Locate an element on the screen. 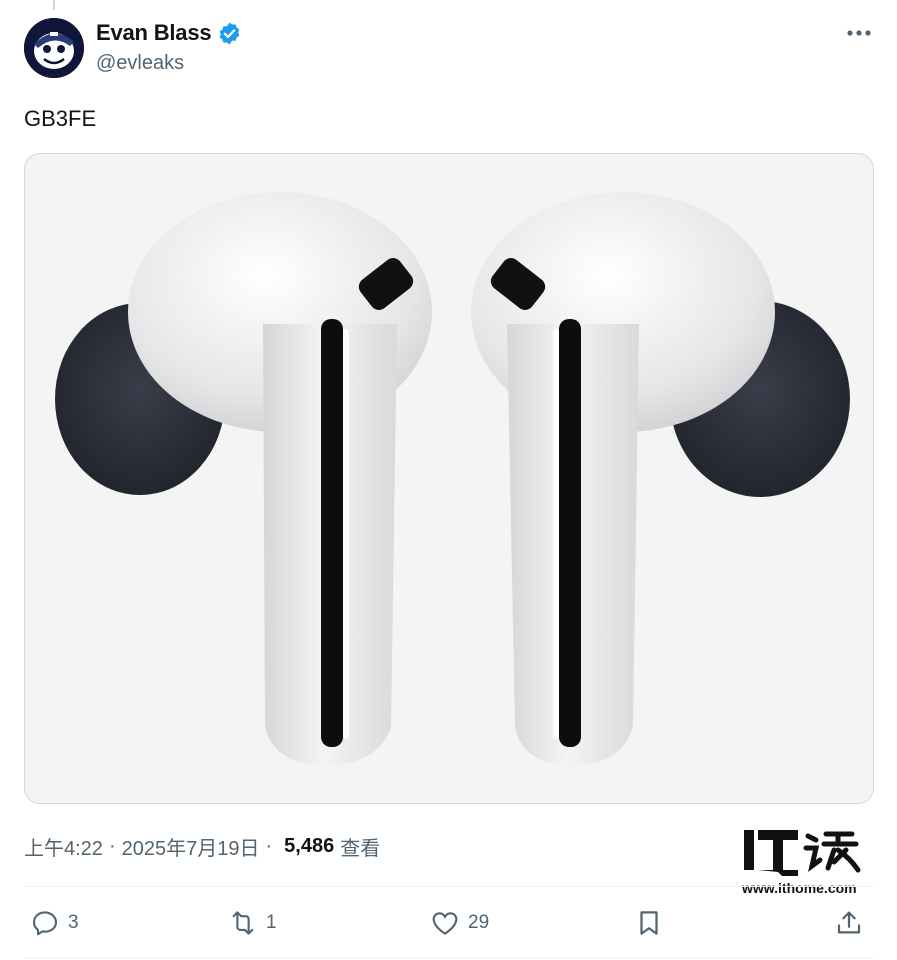 This screenshot has height=960, width=897. like-button: 29 is located at coordinates (459, 923).